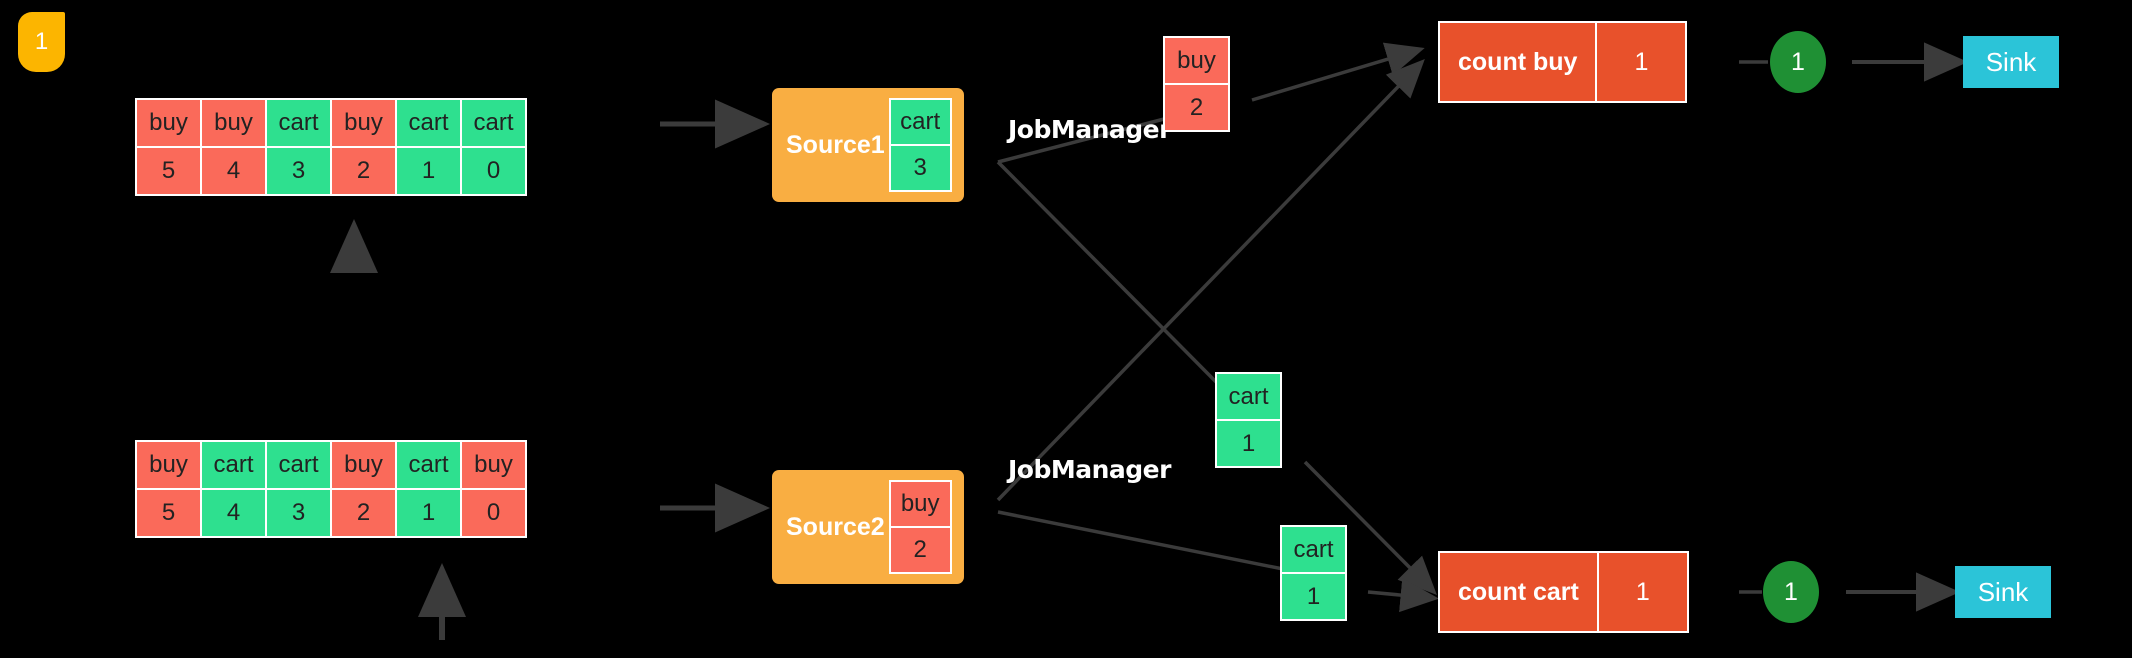 This screenshot has width=2132, height=658. What do you see at coordinates (1089, 469) in the screenshot?
I see `jobmanager-label-bottom: JobManager` at bounding box center [1089, 469].